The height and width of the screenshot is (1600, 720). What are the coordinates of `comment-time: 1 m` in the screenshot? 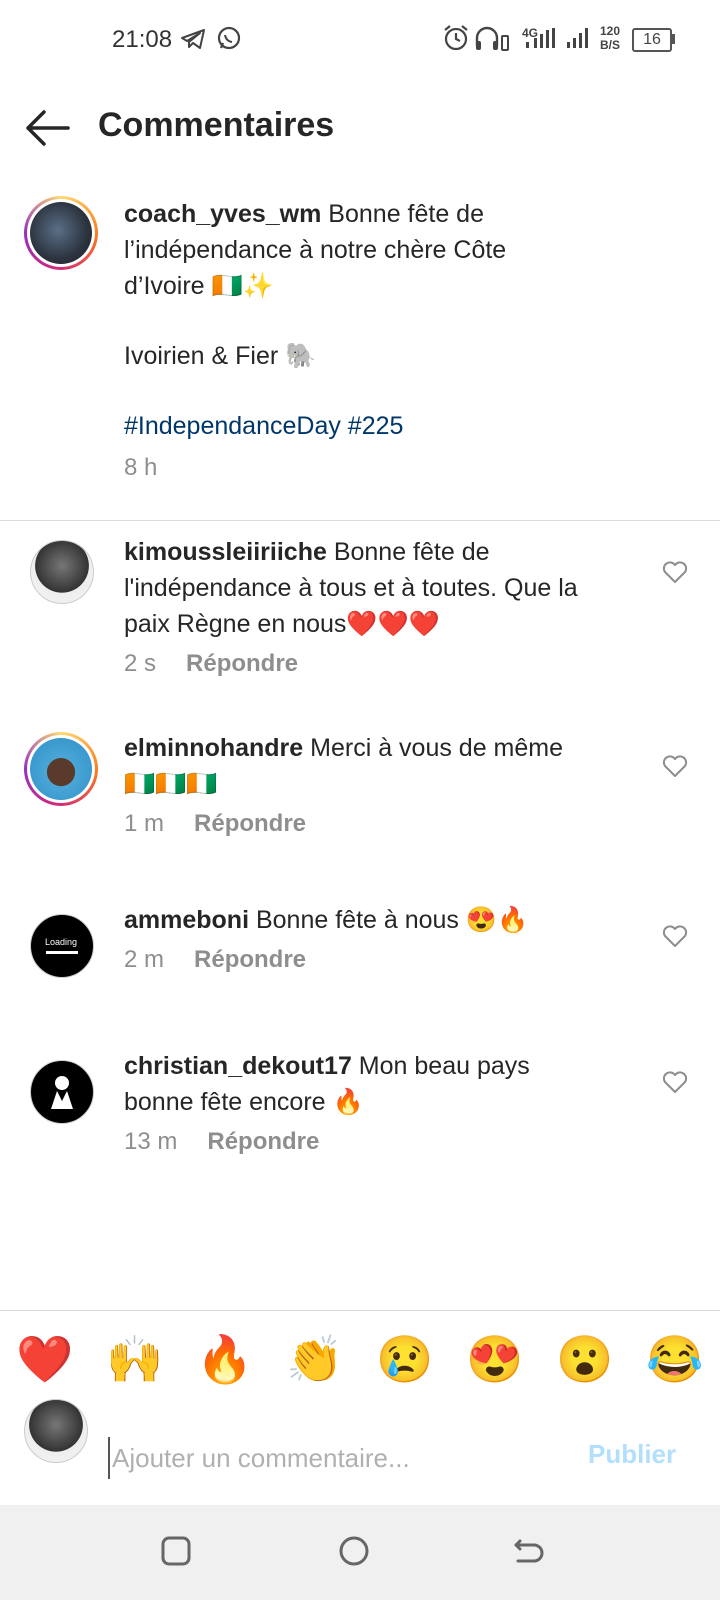 It's located at (144, 823).